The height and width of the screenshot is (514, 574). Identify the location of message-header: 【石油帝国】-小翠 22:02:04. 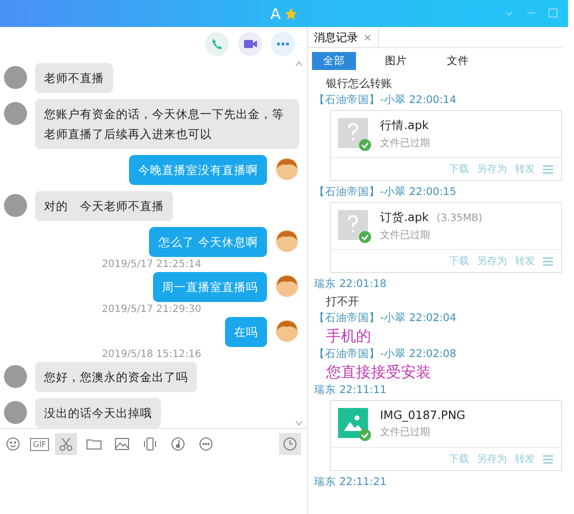
(386, 318).